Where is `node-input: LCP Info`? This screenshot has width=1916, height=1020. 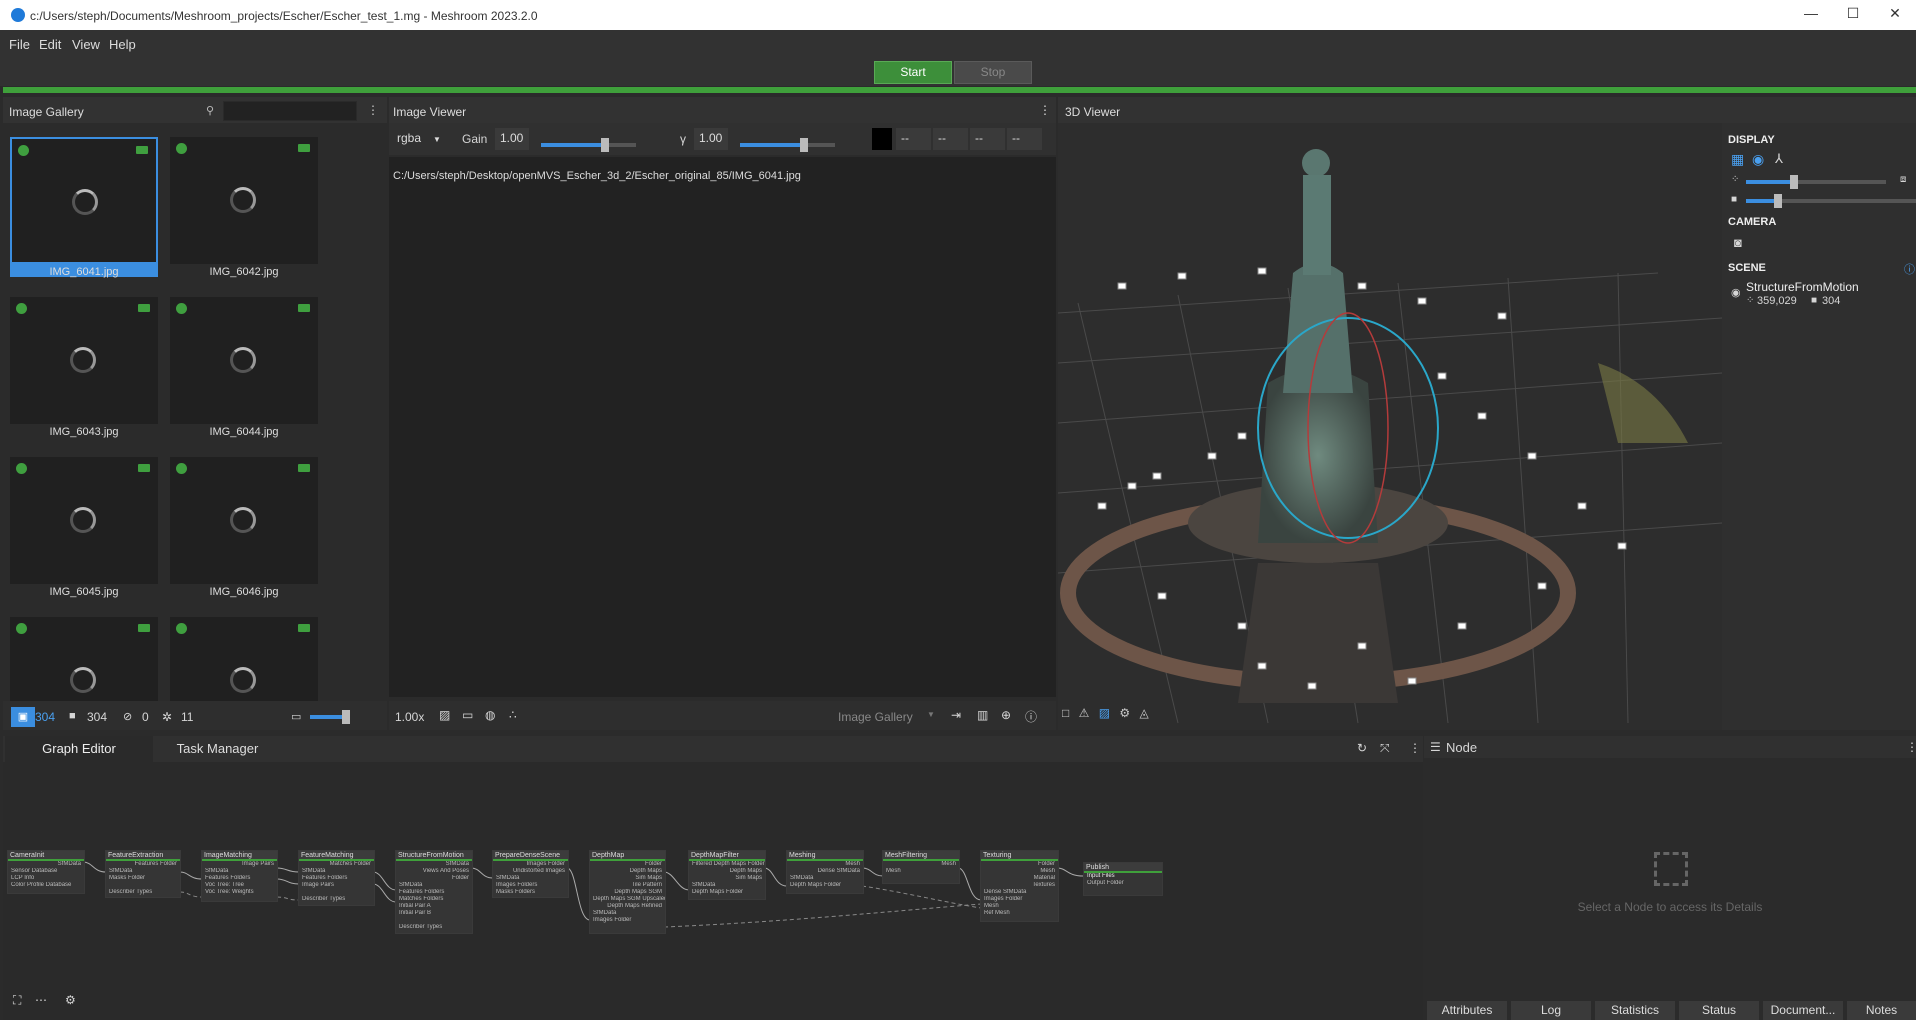 node-input: LCP Info is located at coordinates (46, 878).